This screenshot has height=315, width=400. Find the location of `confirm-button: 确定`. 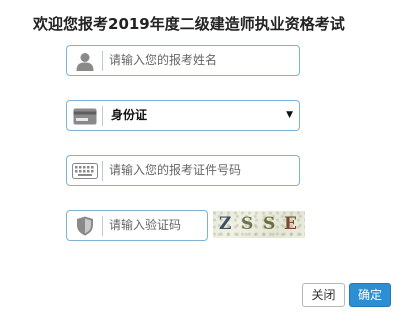

confirm-button: 确定 is located at coordinates (370, 295).